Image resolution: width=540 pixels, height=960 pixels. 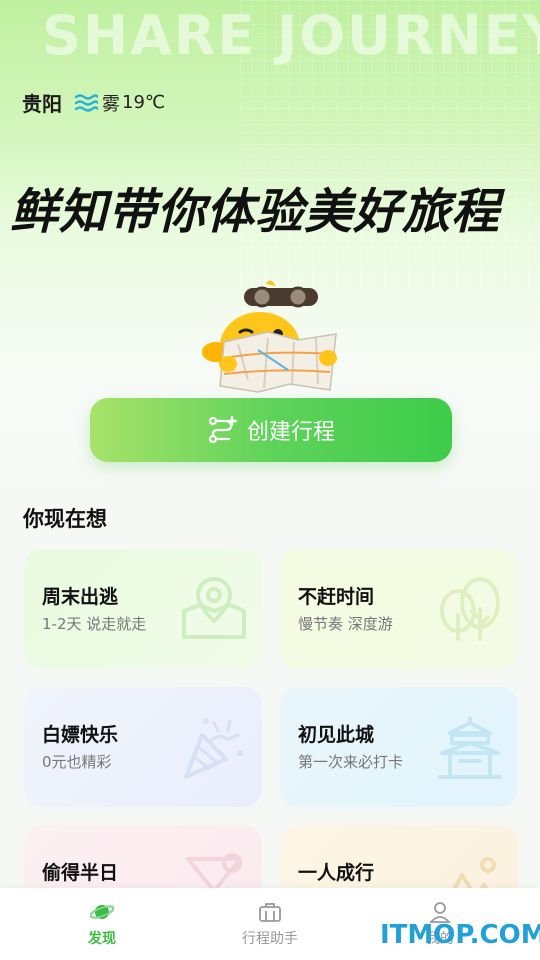 I want to click on weather-description: 雾, so click(x=111, y=104).